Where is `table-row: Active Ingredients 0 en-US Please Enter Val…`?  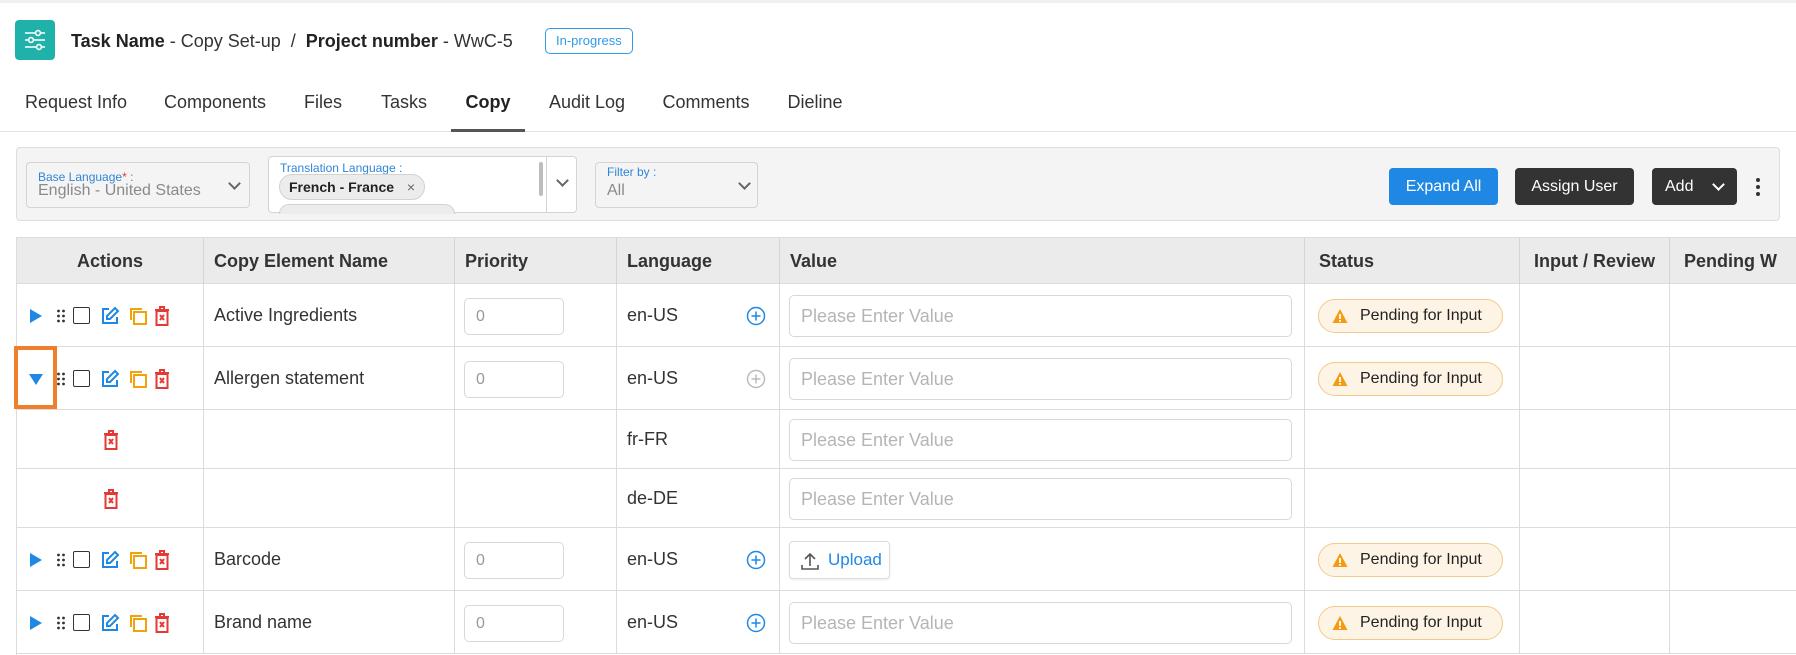
table-row: Active Ingredients 0 en-US Please Enter Val… is located at coordinates (906, 315).